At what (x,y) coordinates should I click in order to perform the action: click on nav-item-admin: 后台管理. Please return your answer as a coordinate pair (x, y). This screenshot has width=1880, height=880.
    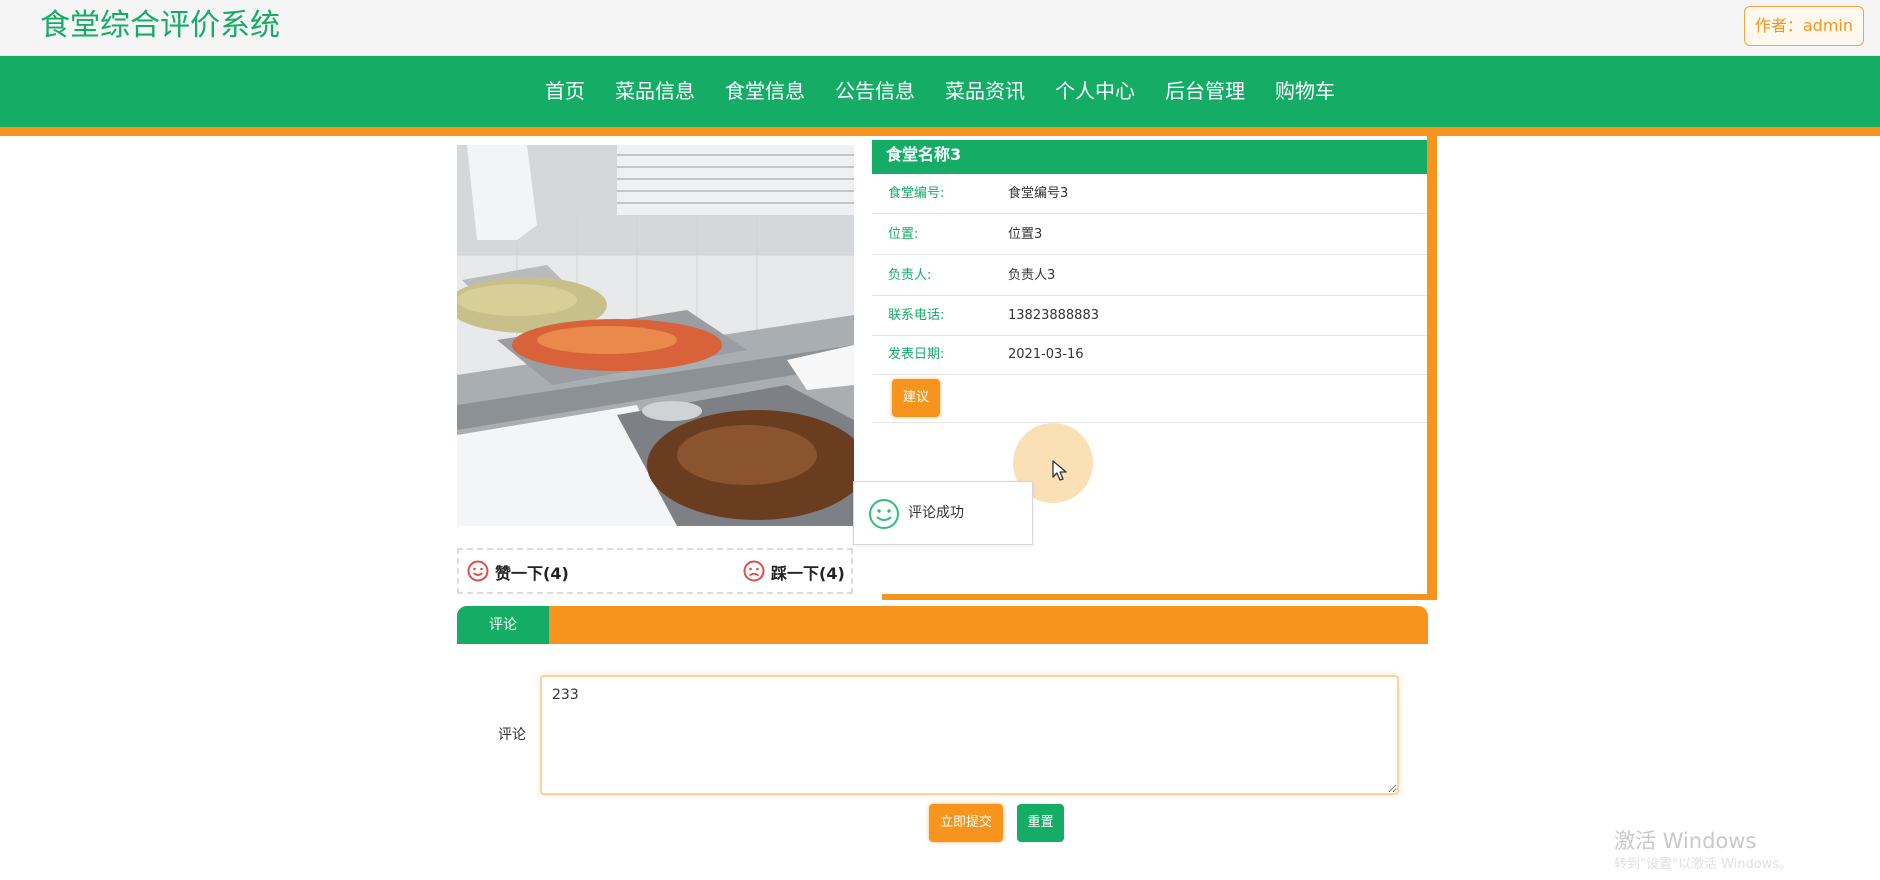
    Looking at the image, I should click on (1205, 91).